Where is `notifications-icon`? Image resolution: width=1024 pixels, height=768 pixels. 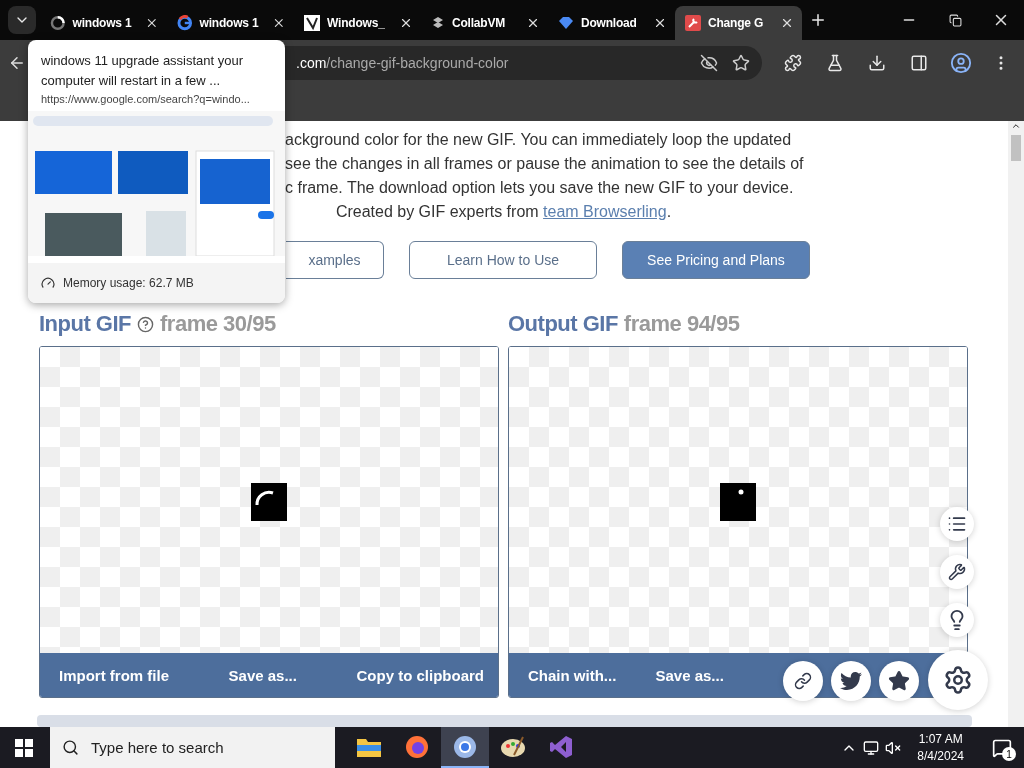
notifications-icon is located at coordinates (1002, 747).